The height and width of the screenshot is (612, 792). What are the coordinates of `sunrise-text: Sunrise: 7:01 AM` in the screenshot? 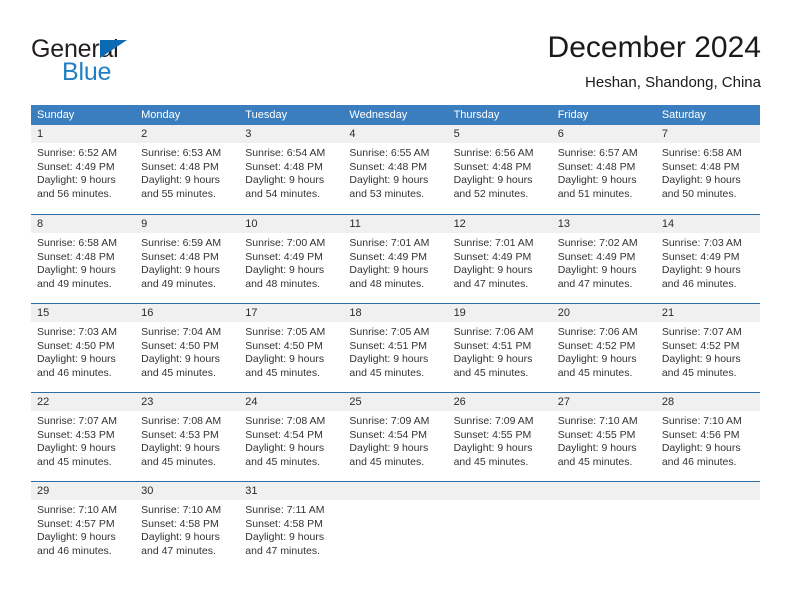 It's located at (493, 243).